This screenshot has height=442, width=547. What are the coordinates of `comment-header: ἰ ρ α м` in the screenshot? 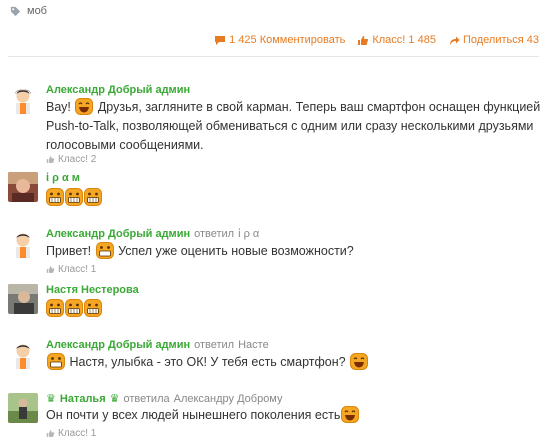 It's located at (63, 178).